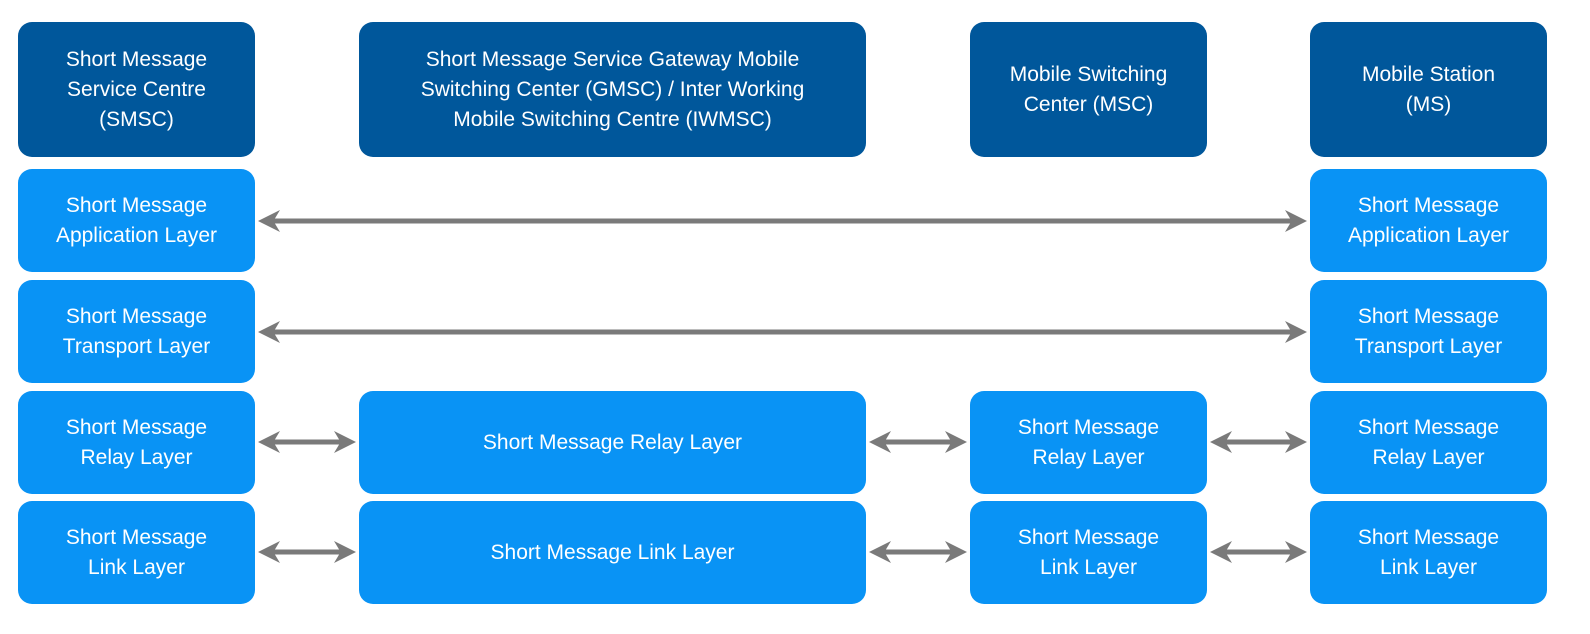 The height and width of the screenshot is (634, 1590). I want to click on arrow-smsc-application-to-ms-application, so click(782, 221).